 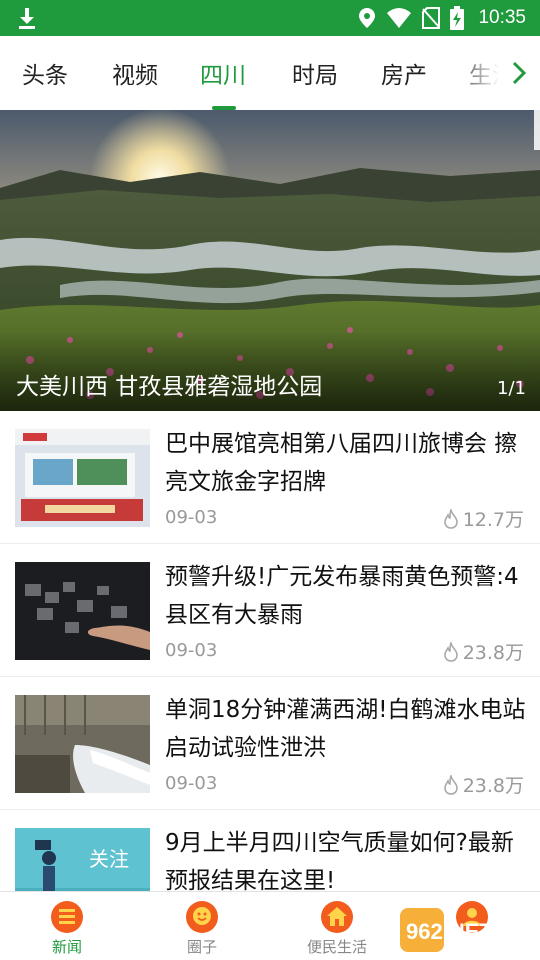 What do you see at coordinates (493, 520) in the screenshot?
I see `news-view-count: 12.7万` at bounding box center [493, 520].